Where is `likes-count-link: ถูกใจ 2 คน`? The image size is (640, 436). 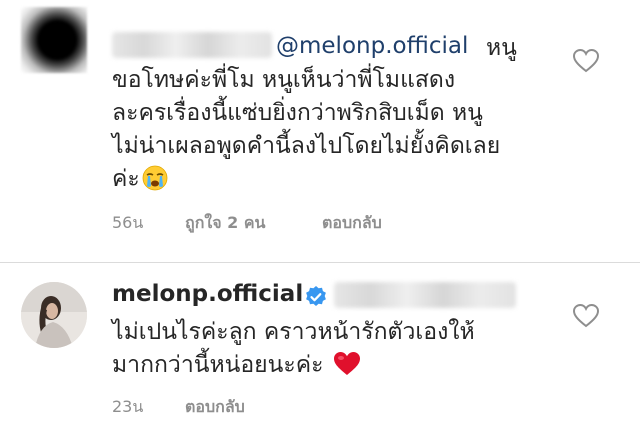
likes-count-link: ถูกใจ 2 คน is located at coordinates (225, 223).